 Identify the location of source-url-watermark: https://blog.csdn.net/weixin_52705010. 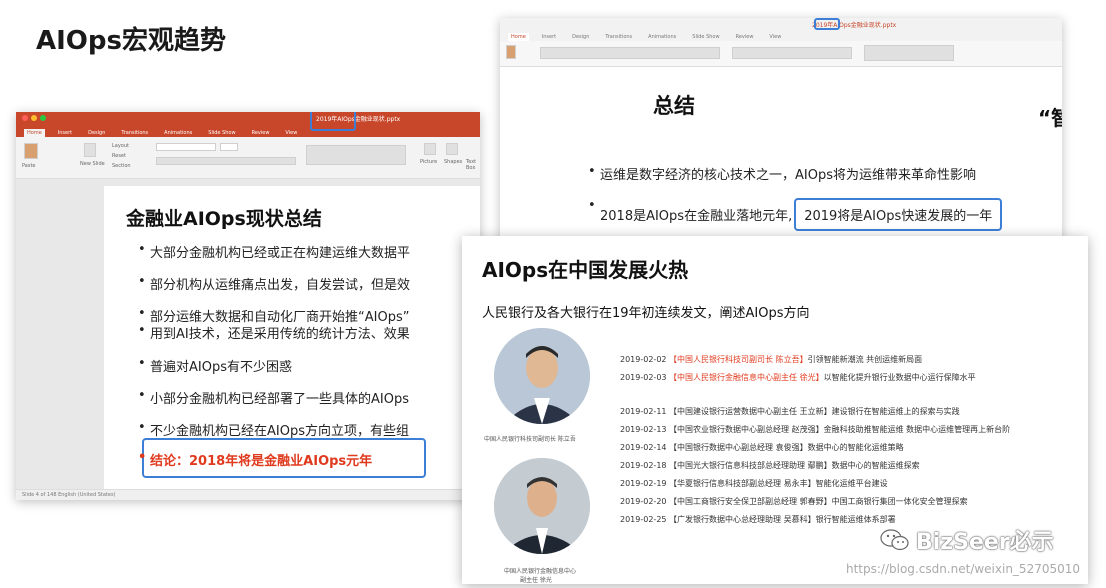
(963, 569).